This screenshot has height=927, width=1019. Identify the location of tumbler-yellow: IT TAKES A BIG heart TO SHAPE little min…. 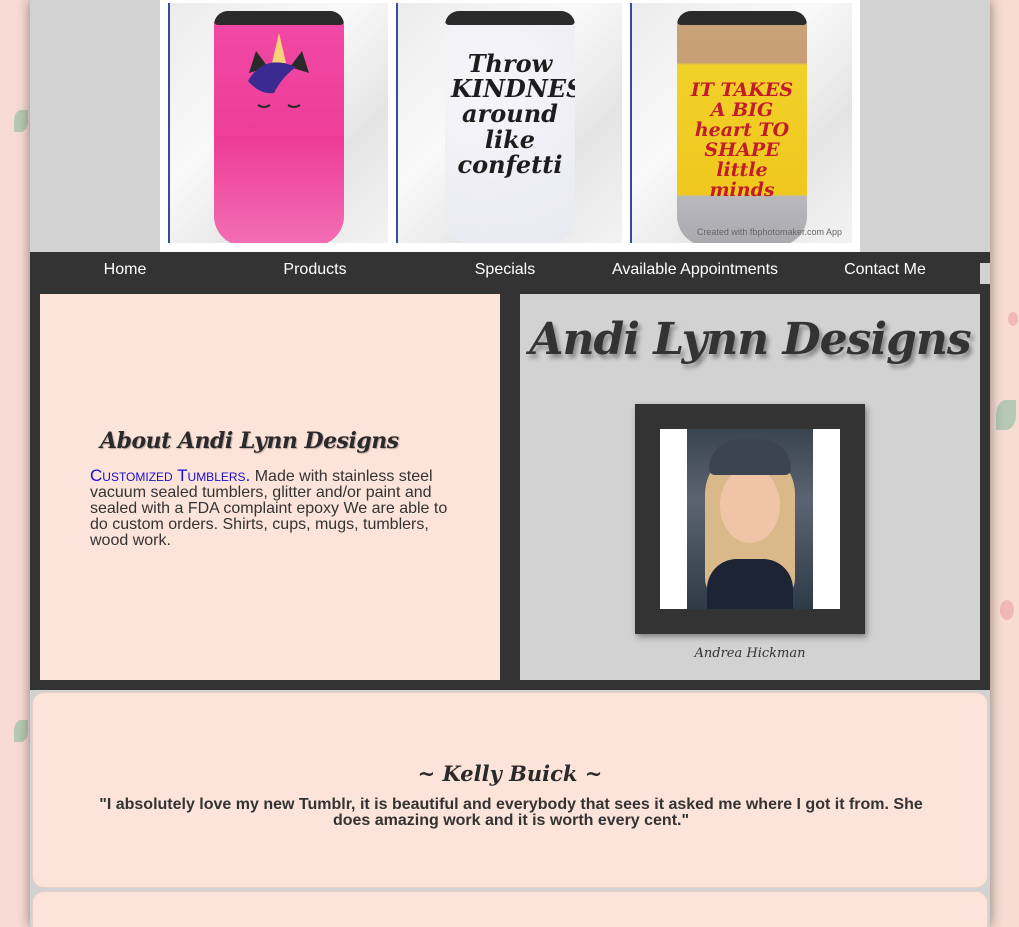
(742, 127).